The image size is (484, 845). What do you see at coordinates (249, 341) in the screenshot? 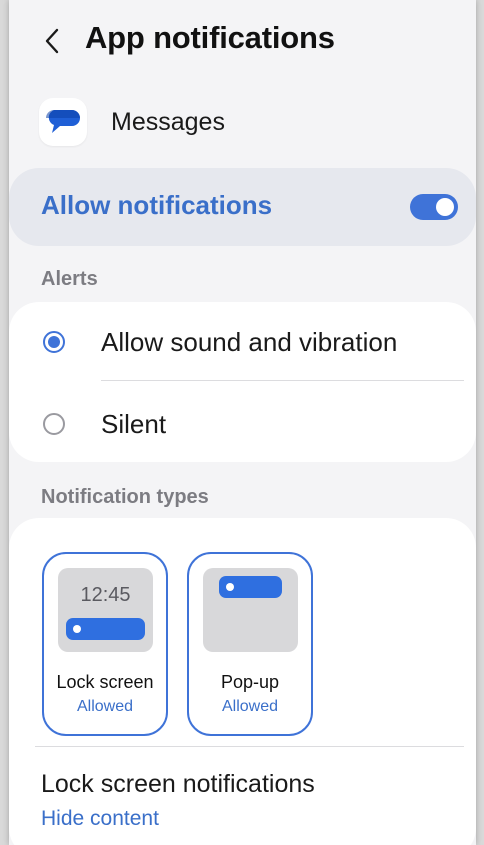
I see `alert-option-label: Allow sound and vibration` at bounding box center [249, 341].